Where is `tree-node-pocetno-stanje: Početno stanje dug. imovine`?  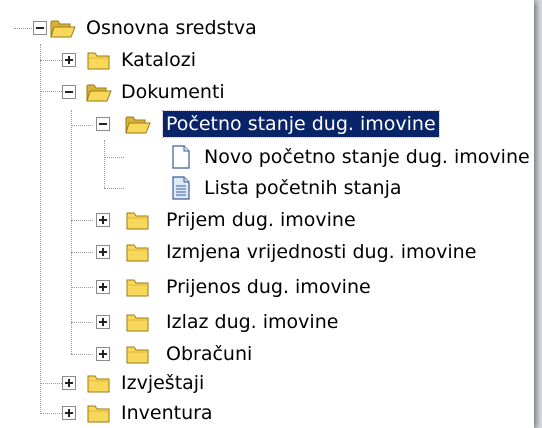
tree-node-pocetno-stanje: Početno stanje dug. imovine is located at coordinates (267, 124).